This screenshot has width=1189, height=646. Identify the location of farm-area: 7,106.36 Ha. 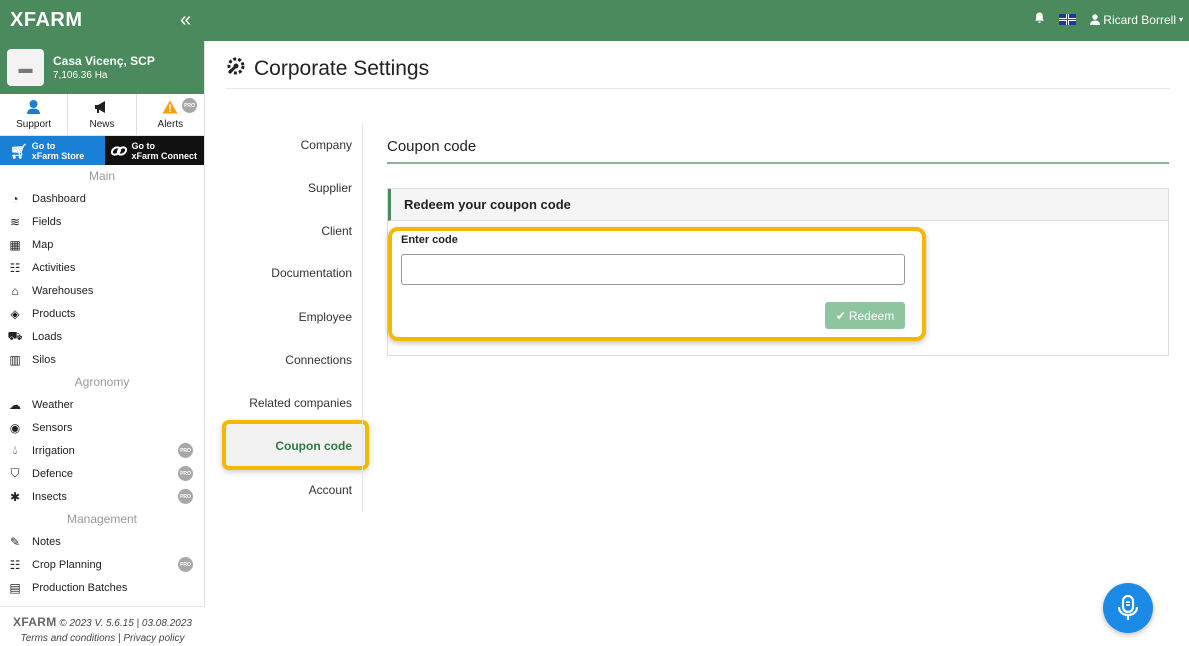
(80, 75).